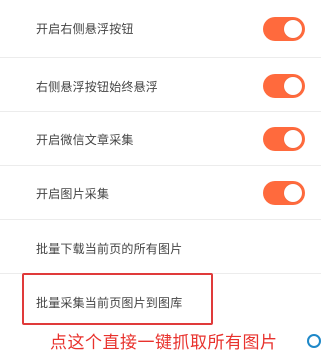 This screenshot has height=353, width=321. I want to click on toggle-switch-image-collect, so click(284, 193).